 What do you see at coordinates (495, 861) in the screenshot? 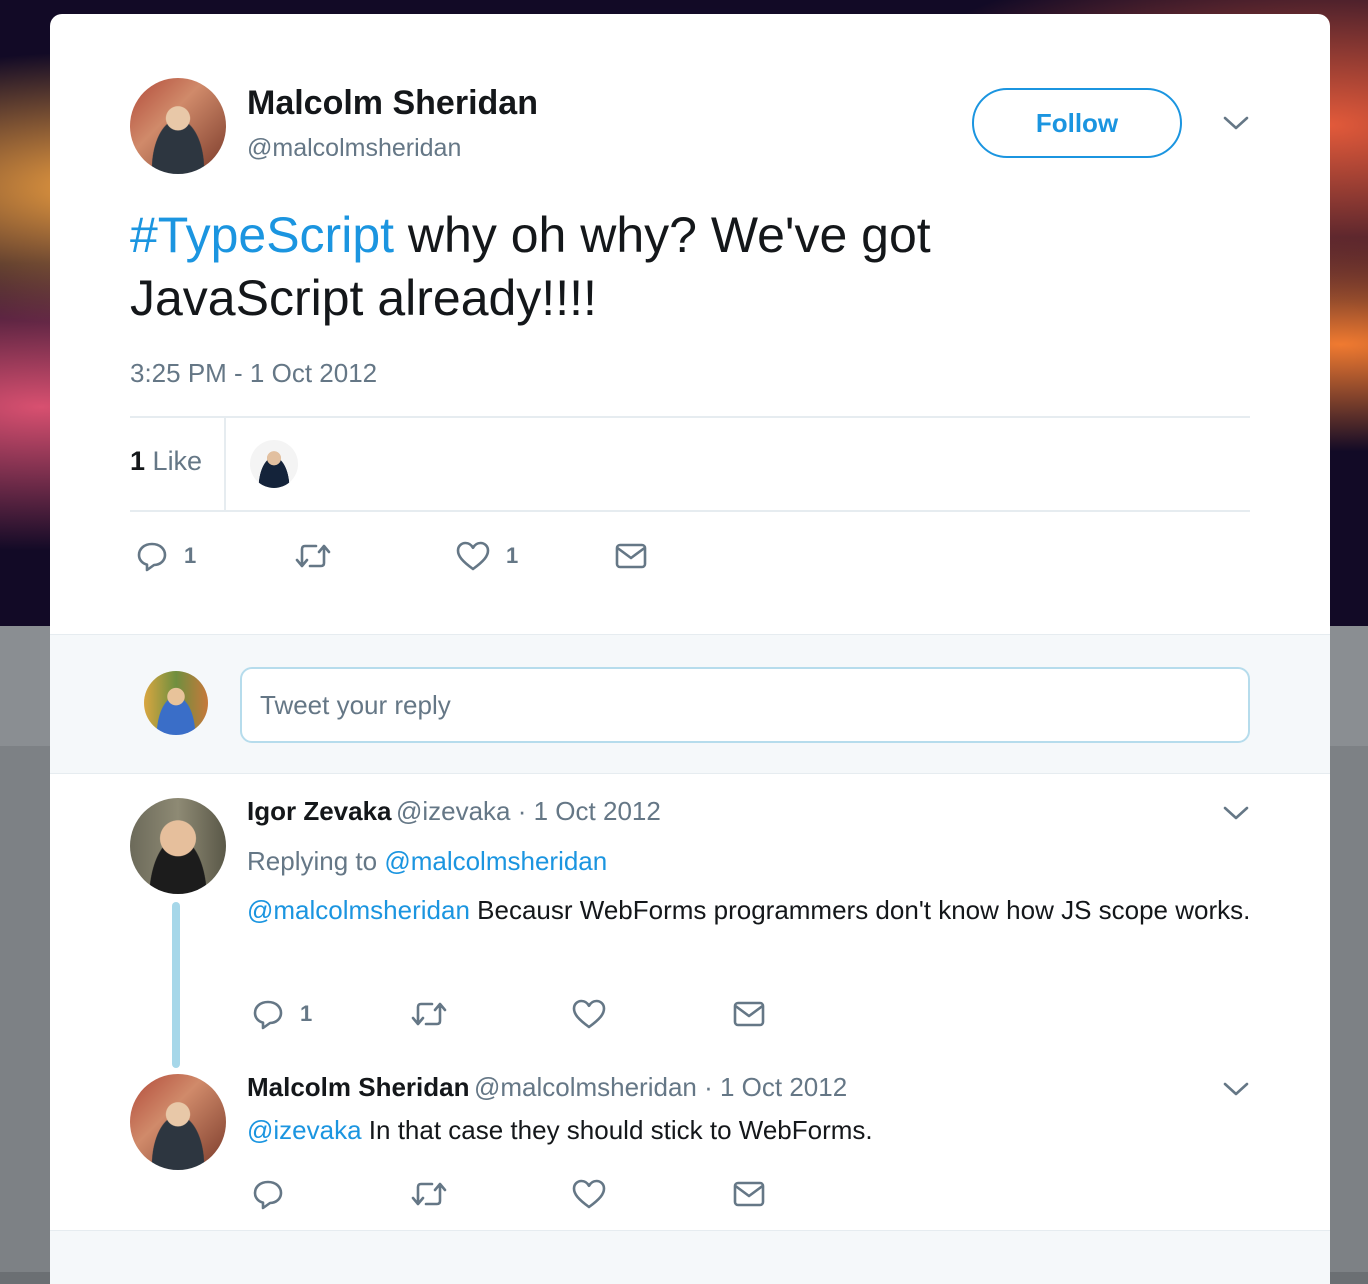
I see `replying-to-link: @malcolmsheridan` at bounding box center [495, 861].